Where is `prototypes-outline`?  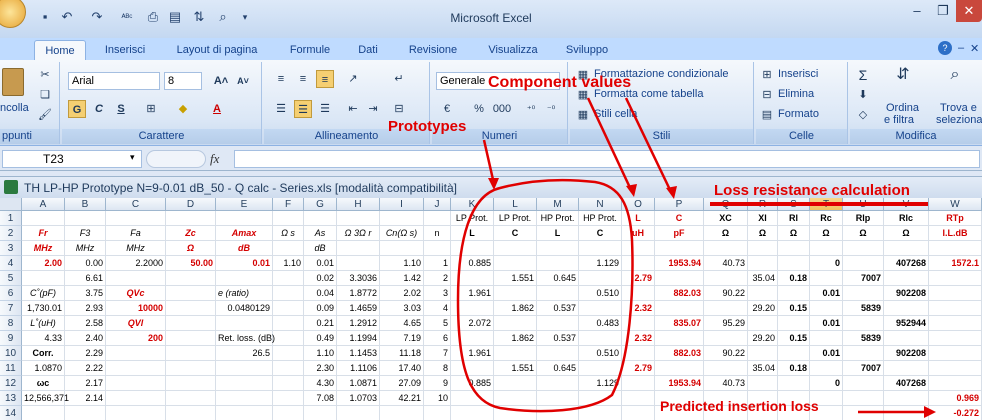 prototypes-outline is located at coordinates (545, 295).